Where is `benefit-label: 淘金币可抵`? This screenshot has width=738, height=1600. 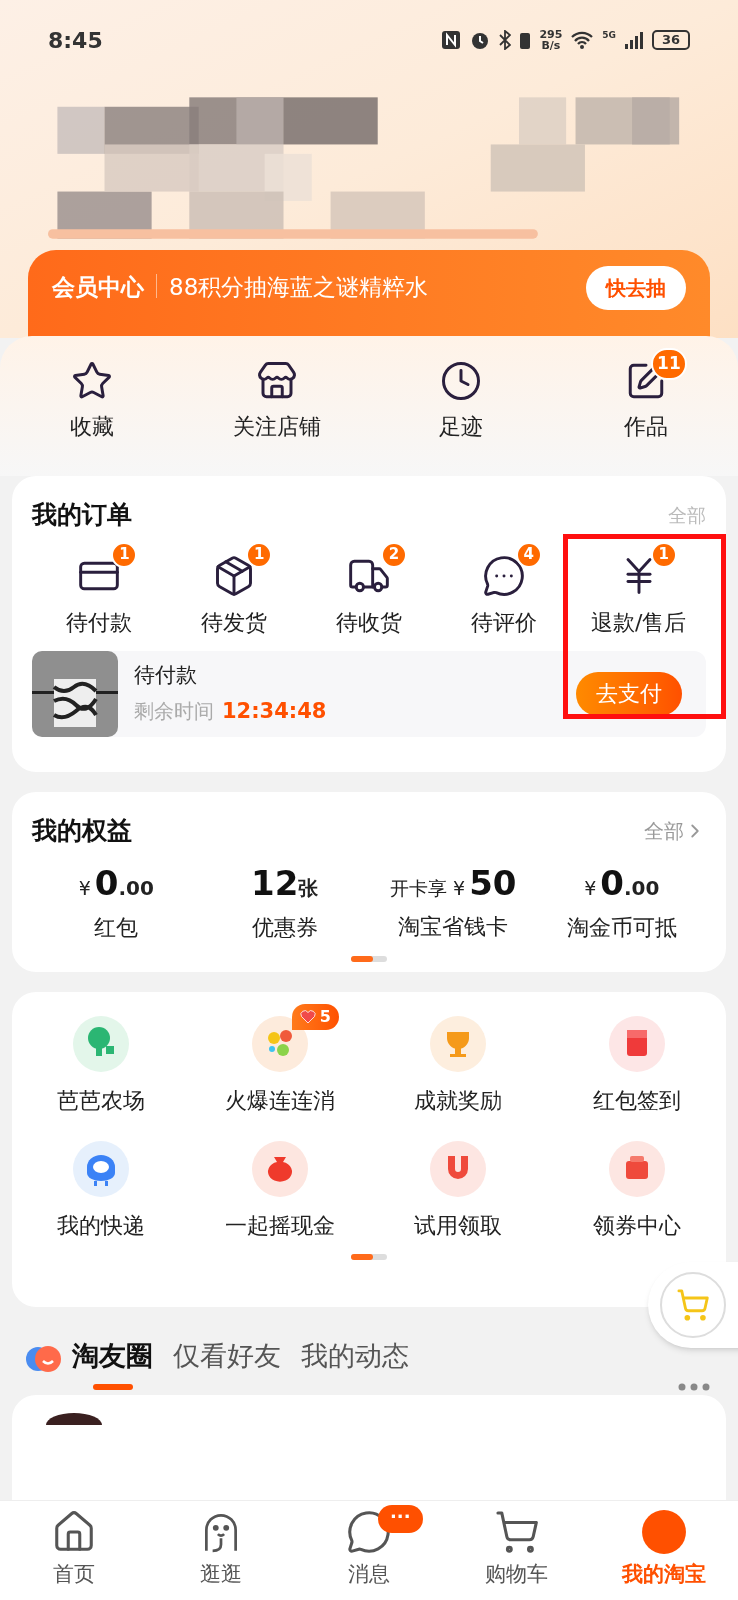 benefit-label: 淘金币可抵 is located at coordinates (621, 927).